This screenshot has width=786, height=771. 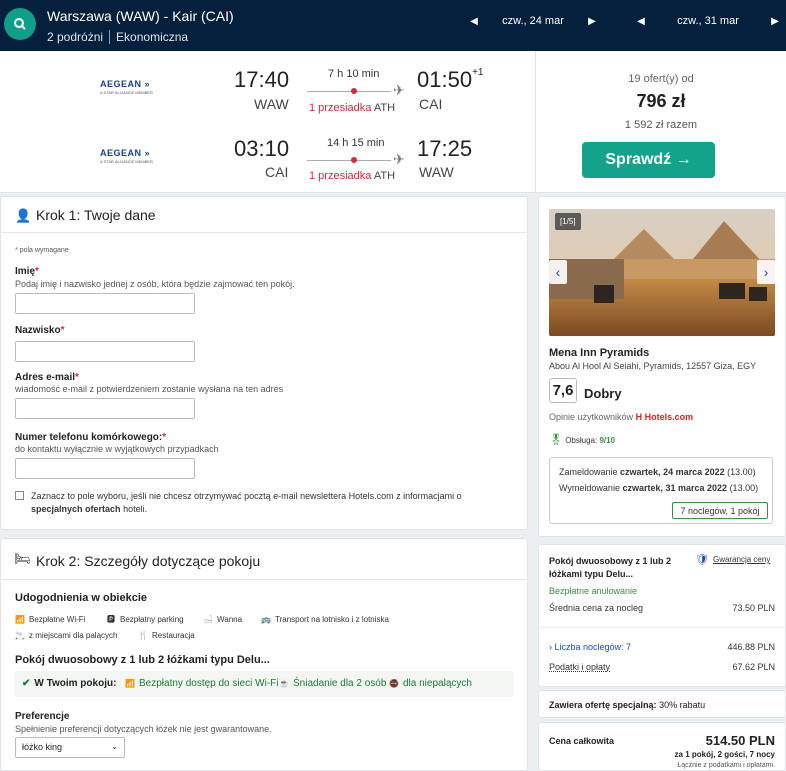 I want to click on hotel-photo, so click(x=662, y=272).